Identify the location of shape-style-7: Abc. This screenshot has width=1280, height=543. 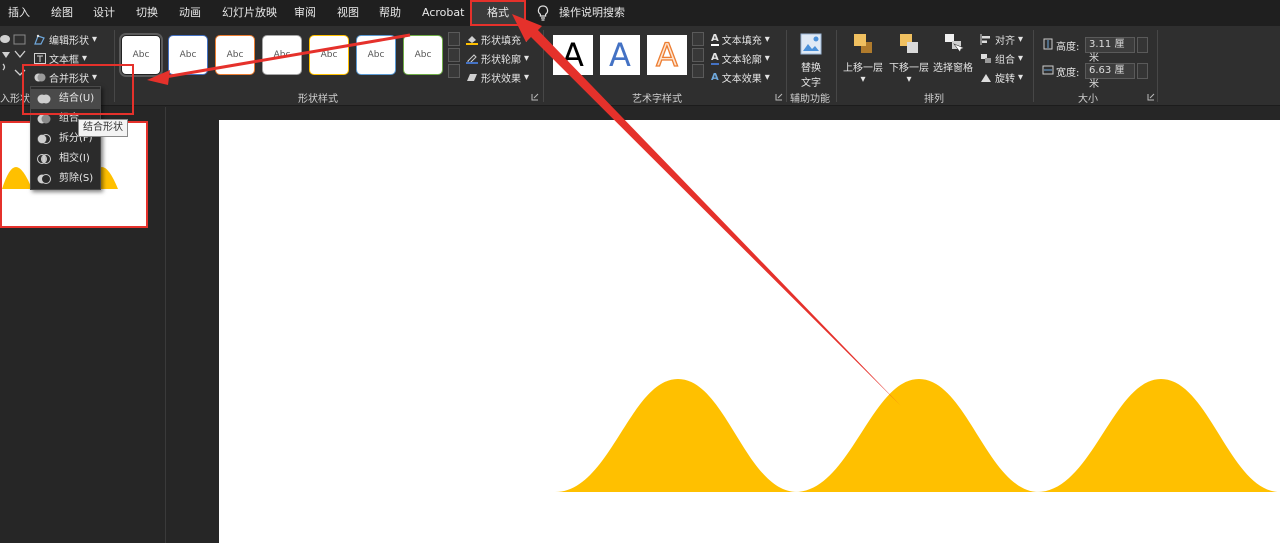
(423, 55).